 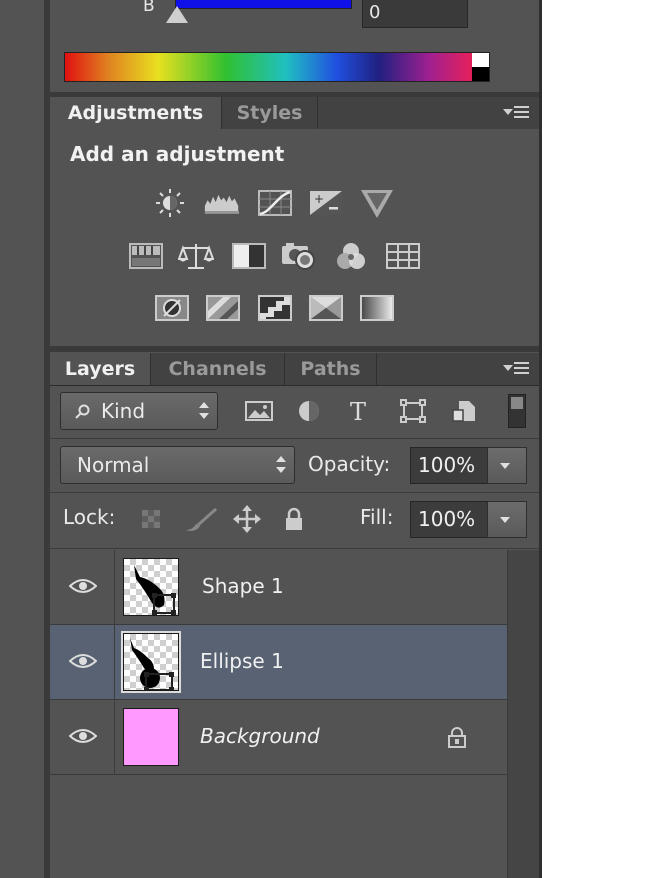 I want to click on fill-dropdown-button, so click(x=507, y=519).